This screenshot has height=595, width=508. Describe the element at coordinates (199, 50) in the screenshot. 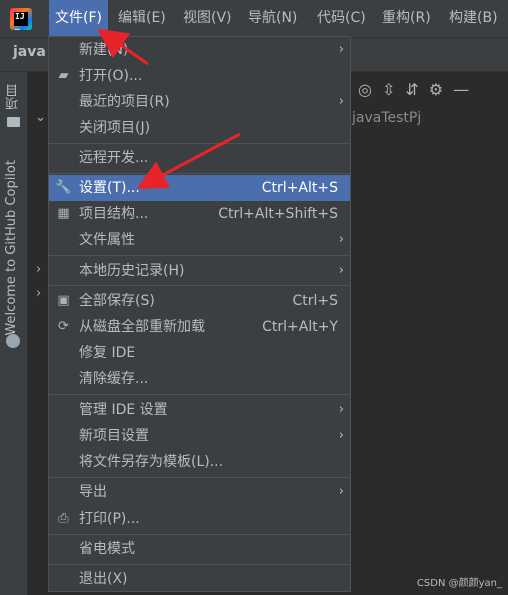

I see `menu-item-new: 新建(N) ›` at that location.